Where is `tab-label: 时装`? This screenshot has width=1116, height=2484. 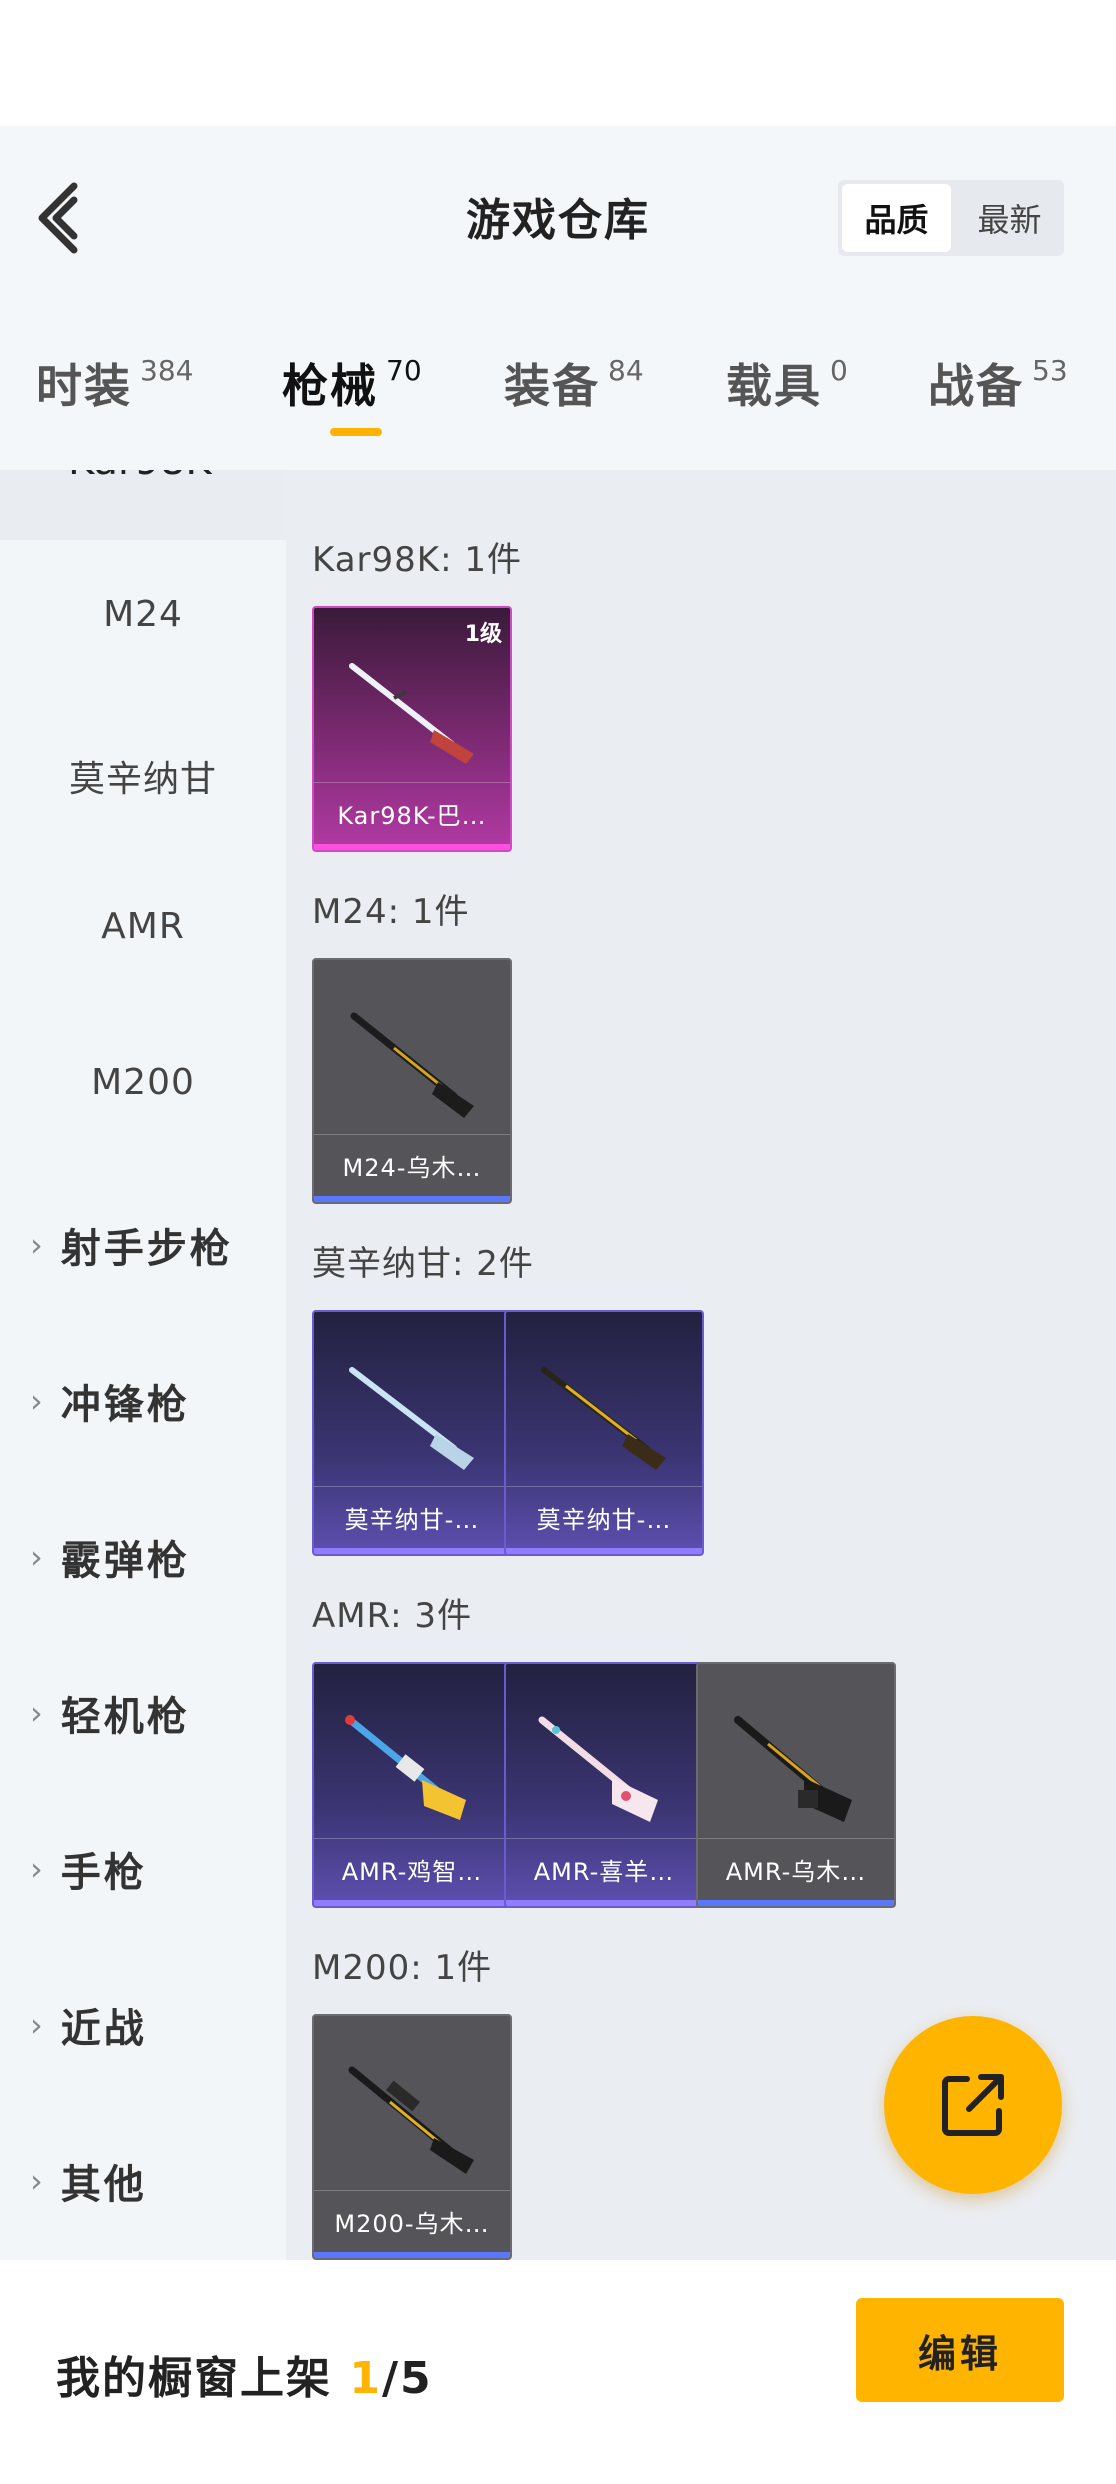 tab-label: 时装 is located at coordinates (84, 386).